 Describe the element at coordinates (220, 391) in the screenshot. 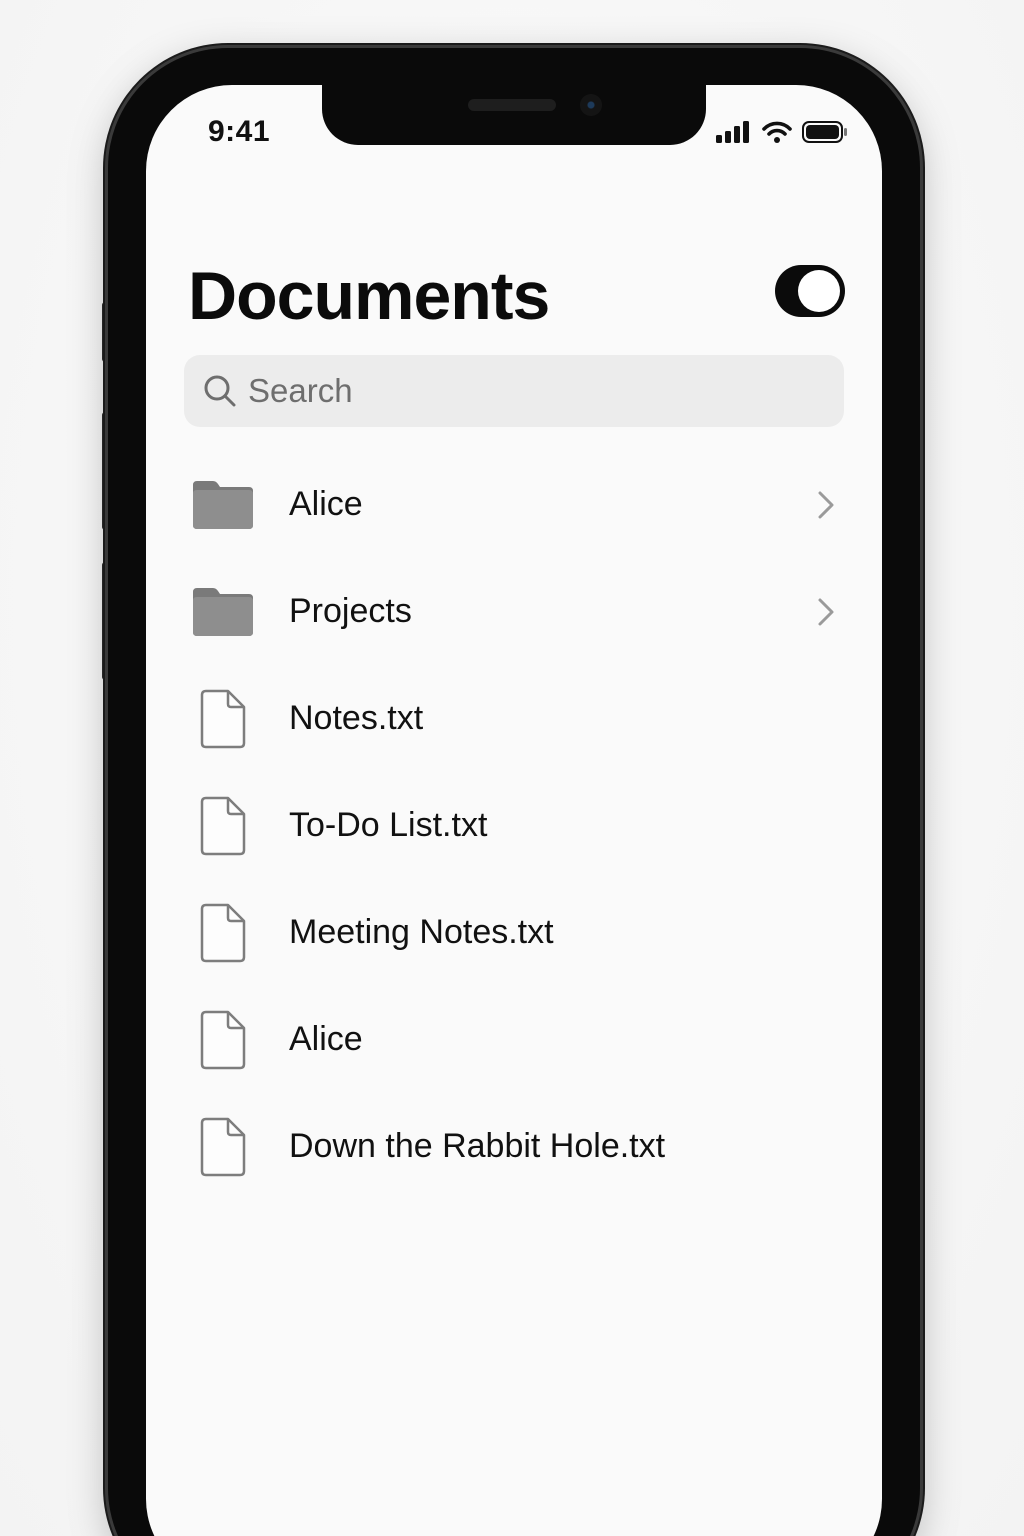

I see `search-icon` at that location.